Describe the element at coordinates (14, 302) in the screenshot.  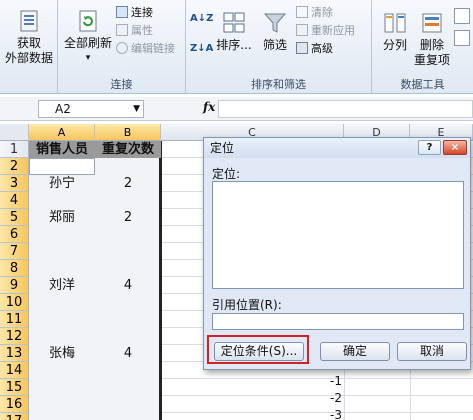
I see `row-header: 10` at that location.